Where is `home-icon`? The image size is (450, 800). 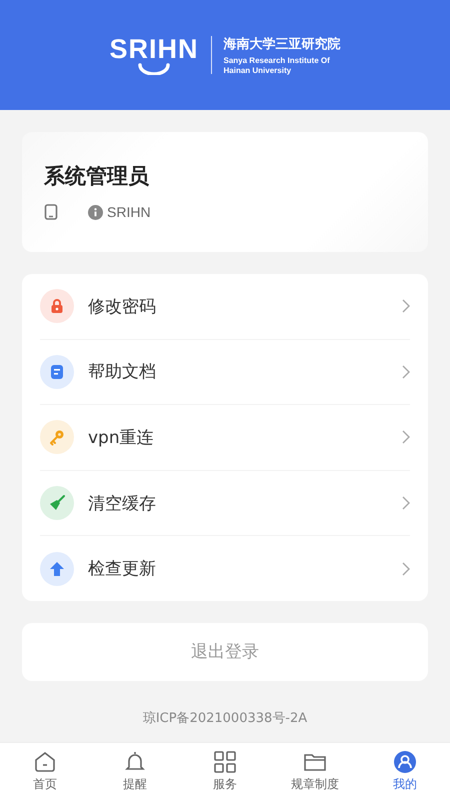
home-icon is located at coordinates (45, 762).